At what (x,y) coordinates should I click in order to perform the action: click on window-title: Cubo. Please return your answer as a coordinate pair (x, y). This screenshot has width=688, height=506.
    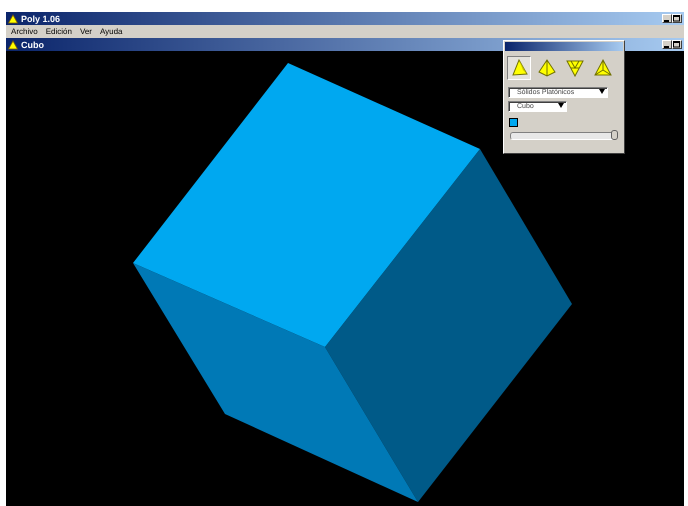
    Looking at the image, I should click on (32, 45).